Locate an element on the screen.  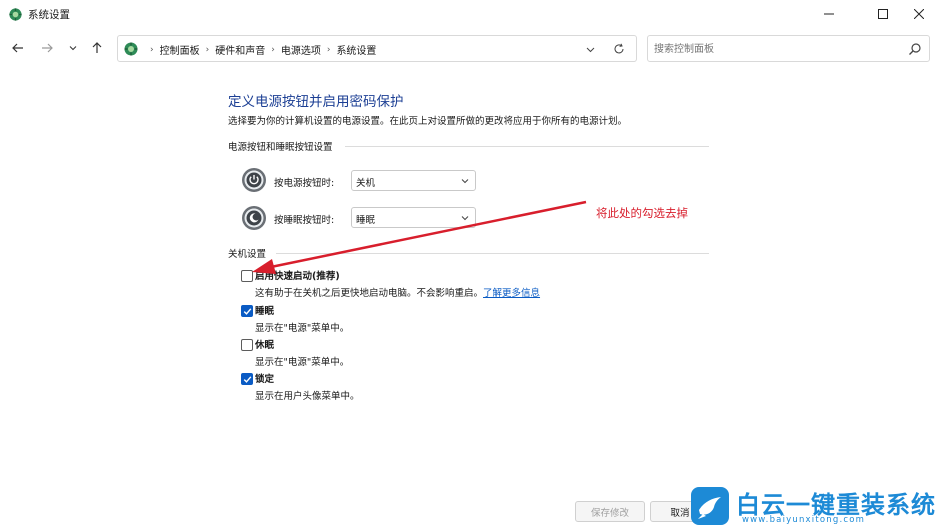
address-history-button is located at coordinates (590, 49).